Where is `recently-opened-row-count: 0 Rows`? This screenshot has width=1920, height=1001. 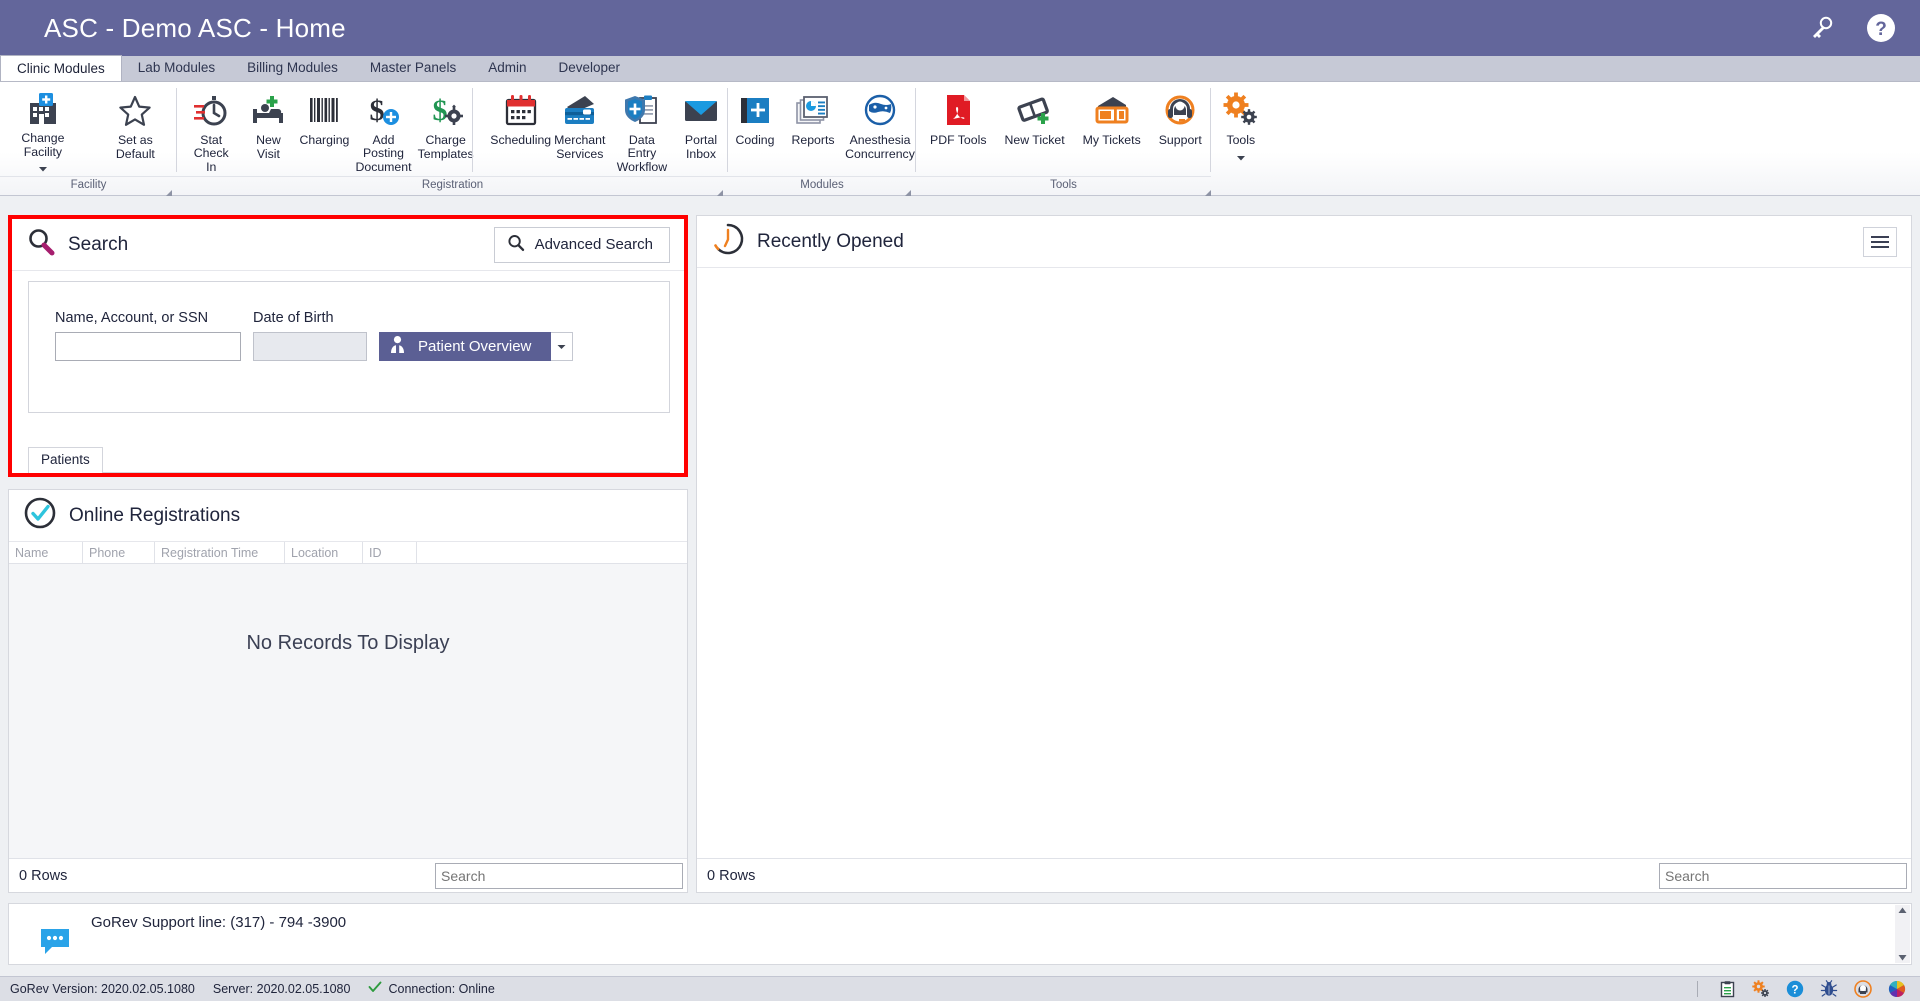
recently-opened-row-count: 0 Rows is located at coordinates (731, 875).